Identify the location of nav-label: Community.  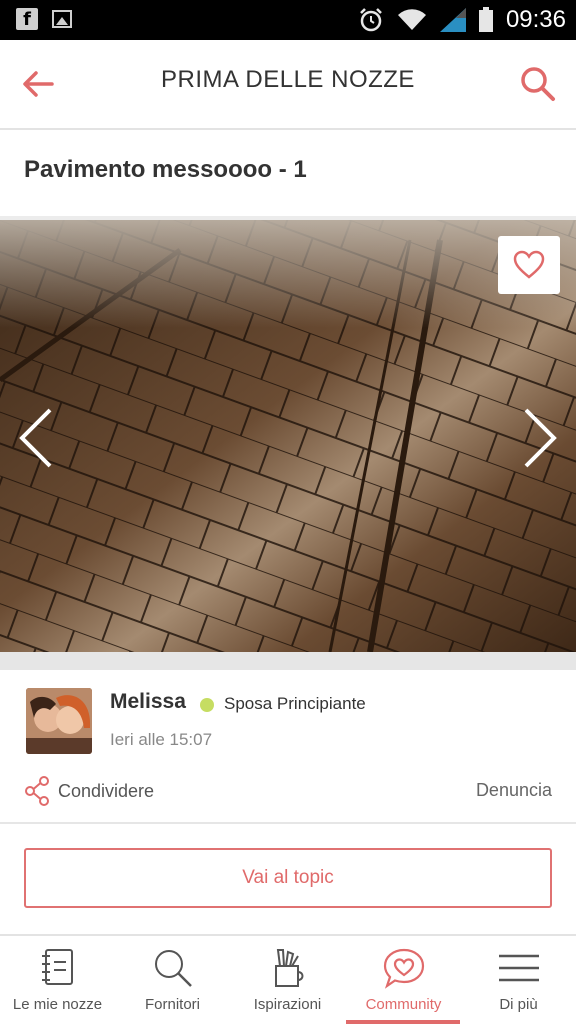
(403, 1004).